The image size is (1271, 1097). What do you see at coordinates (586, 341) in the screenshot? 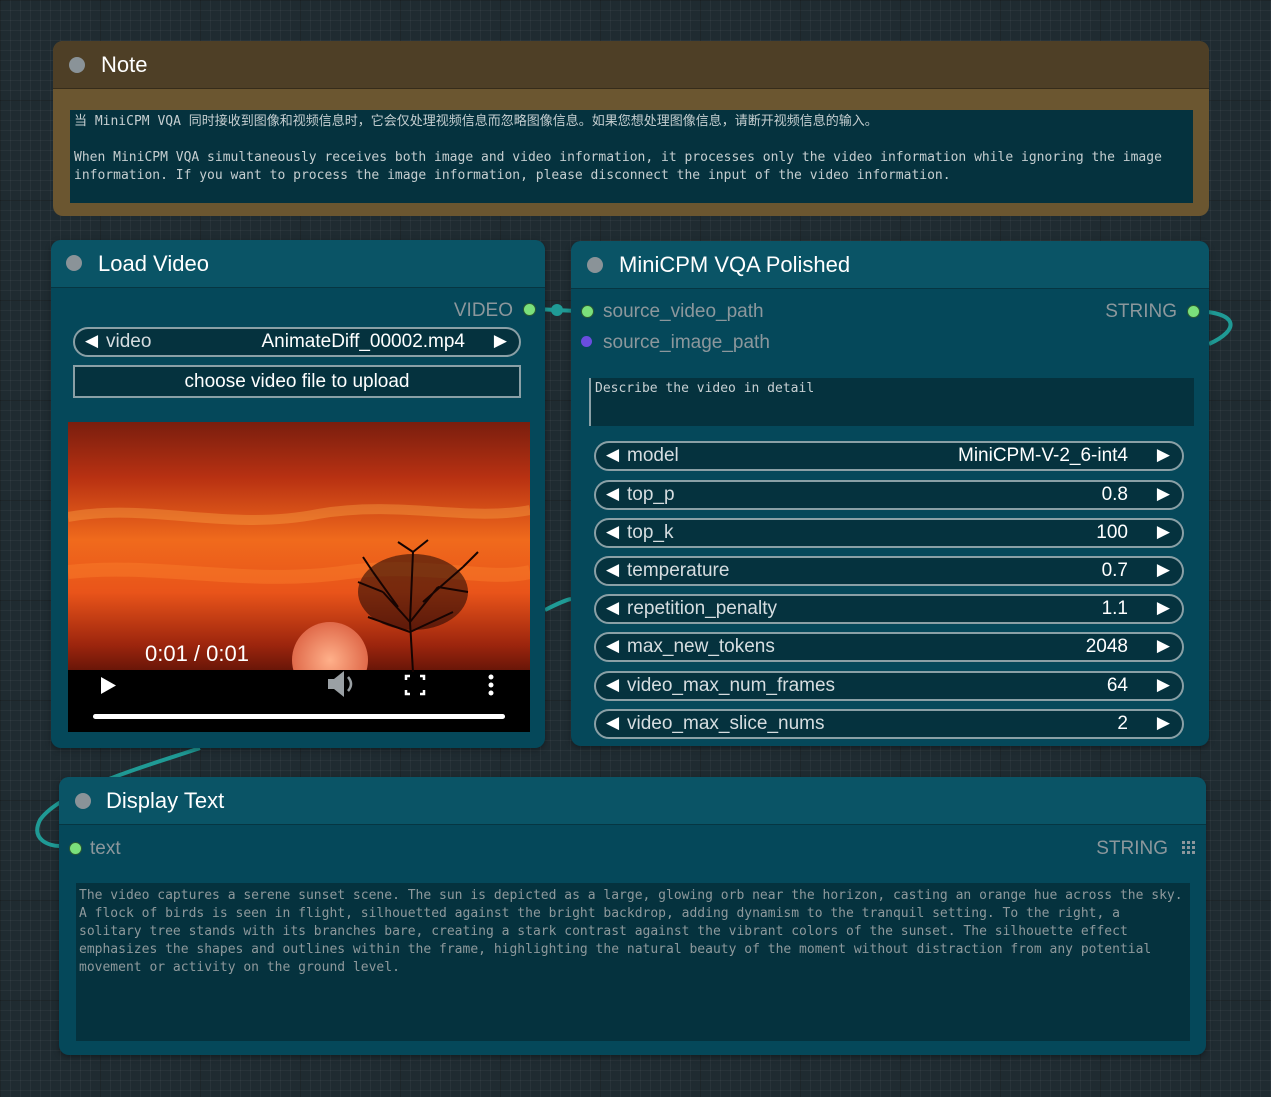
I see `source-image-input-slot` at bounding box center [586, 341].